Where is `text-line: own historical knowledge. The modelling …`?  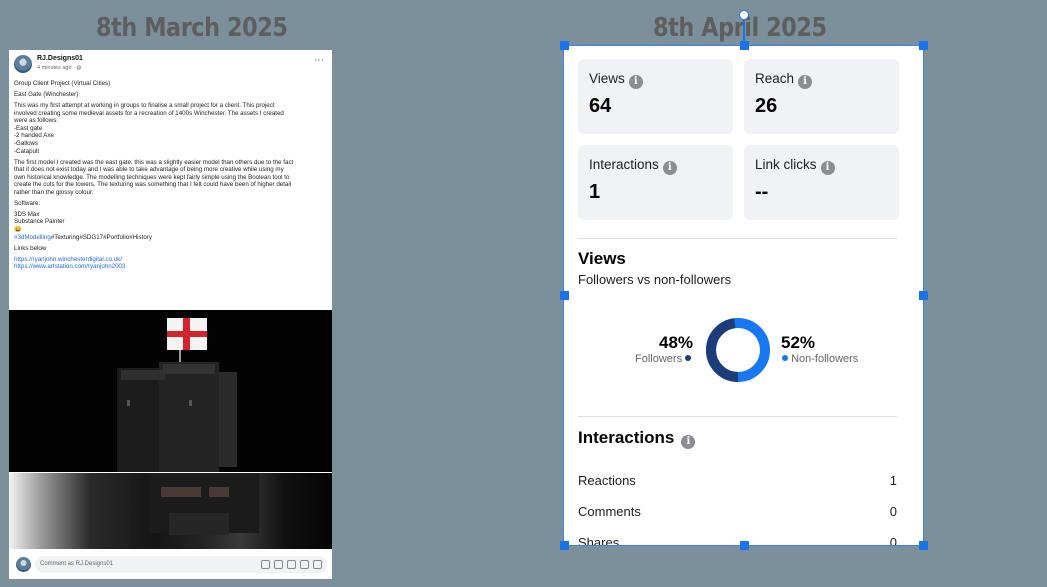
text-line: own historical knowledge. The modelling … is located at coordinates (152, 177).